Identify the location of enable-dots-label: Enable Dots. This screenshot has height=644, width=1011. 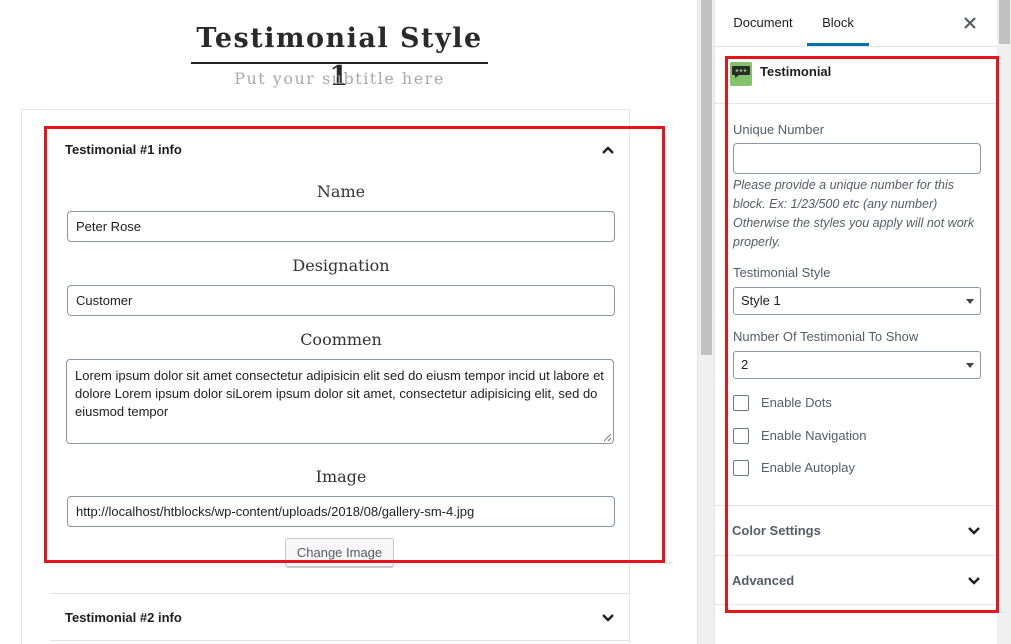
(796, 403).